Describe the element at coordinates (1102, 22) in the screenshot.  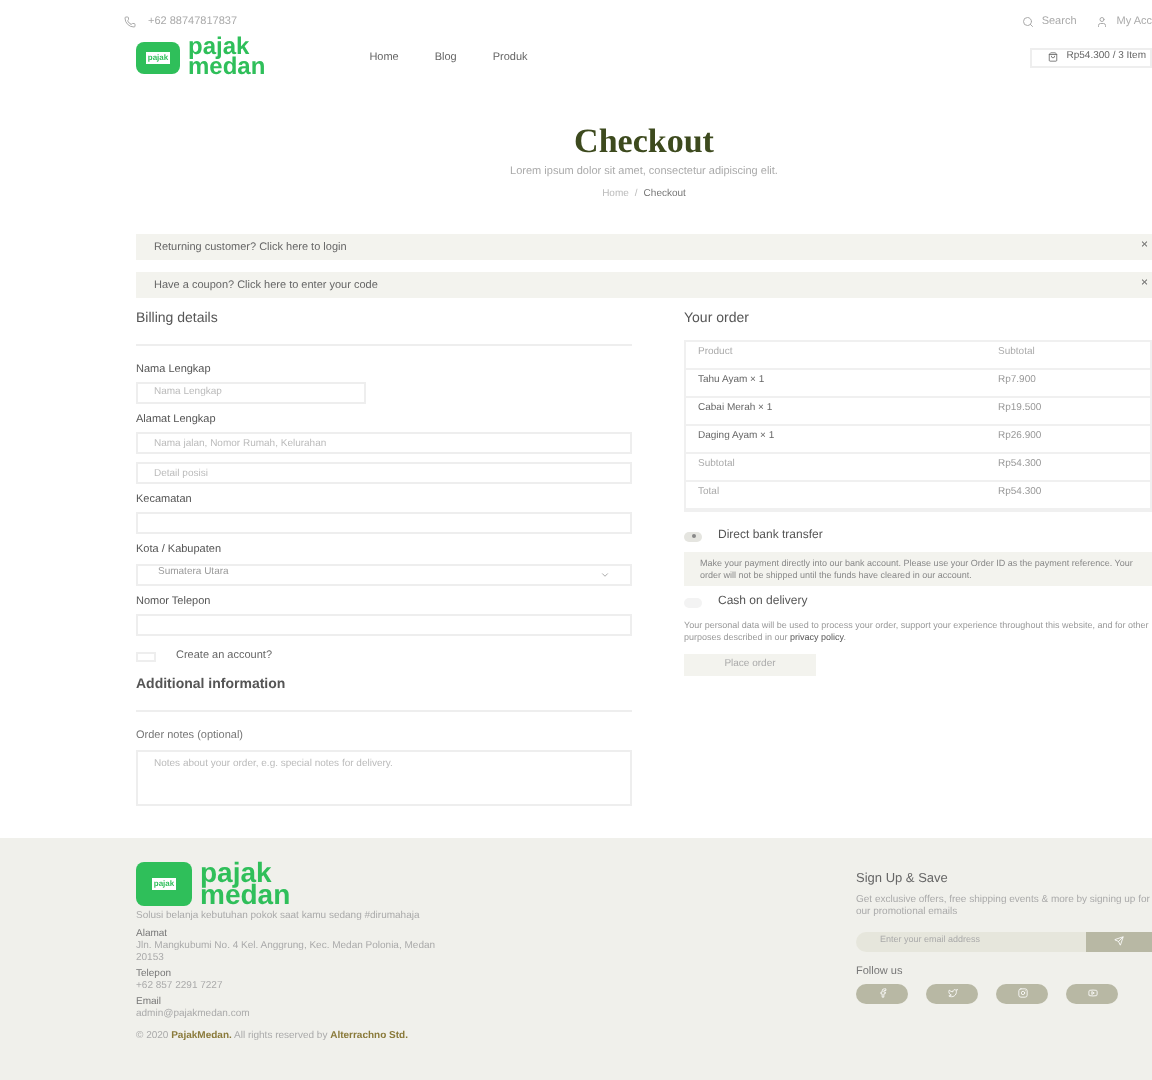
I see `user-icon` at that location.